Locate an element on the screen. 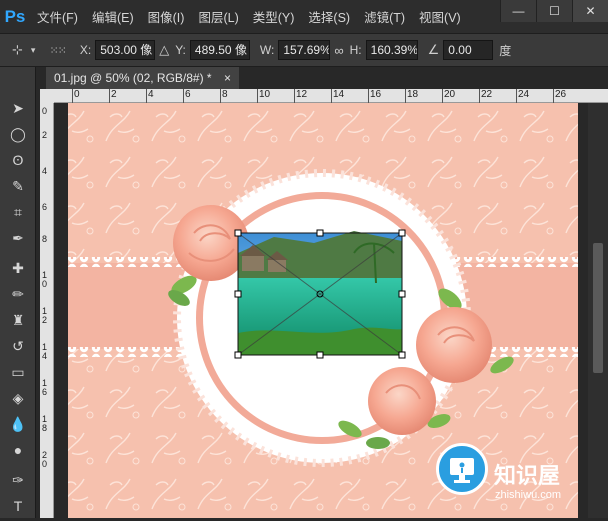  angle-field: 0.00 is located at coordinates (468, 50).